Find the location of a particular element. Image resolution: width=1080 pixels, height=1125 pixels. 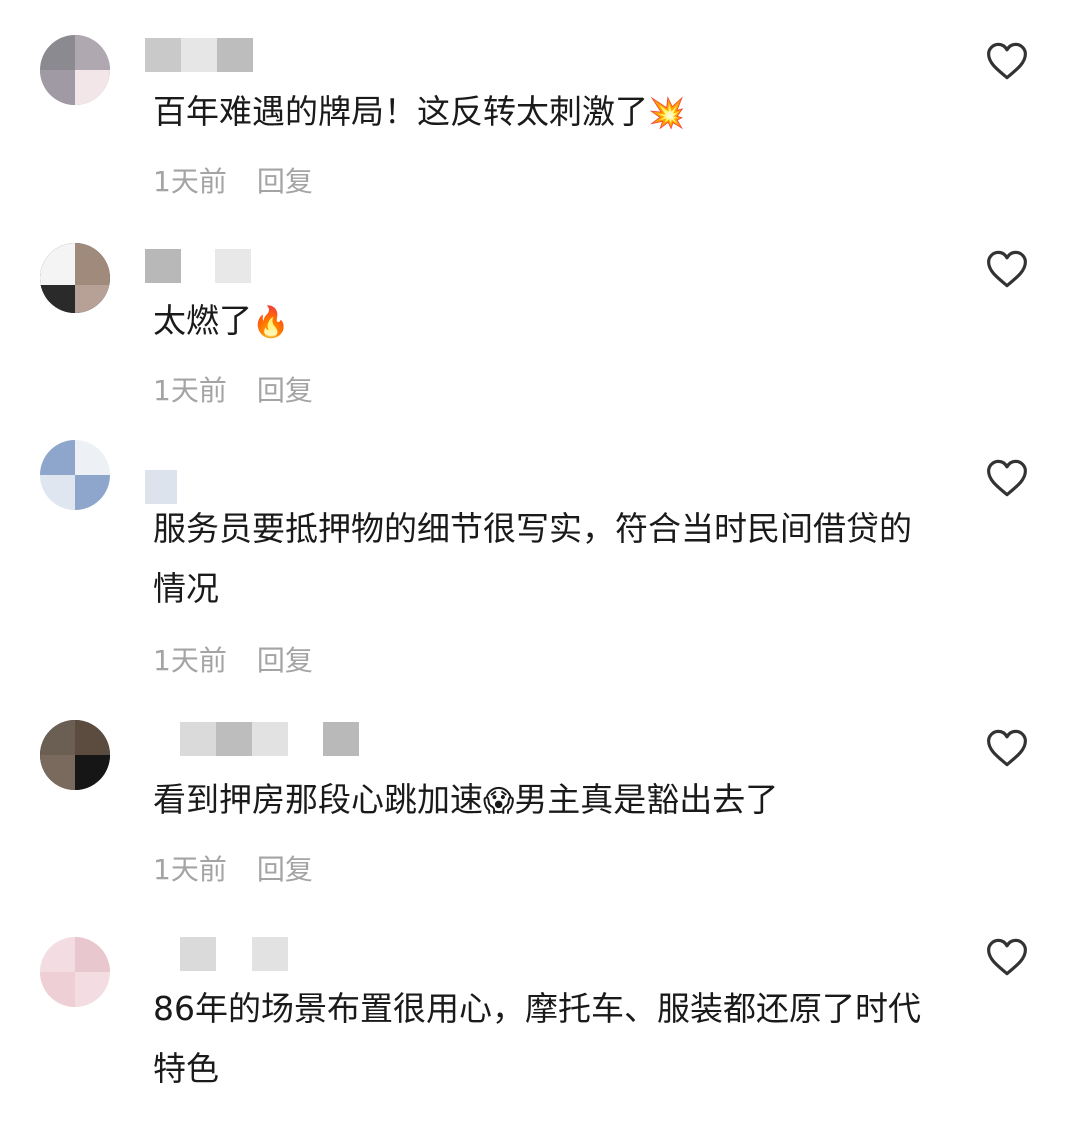

comment-text: 86年的场景布置很用心，摩托车、服装都还原了时代特色 is located at coordinates (538, 1039).